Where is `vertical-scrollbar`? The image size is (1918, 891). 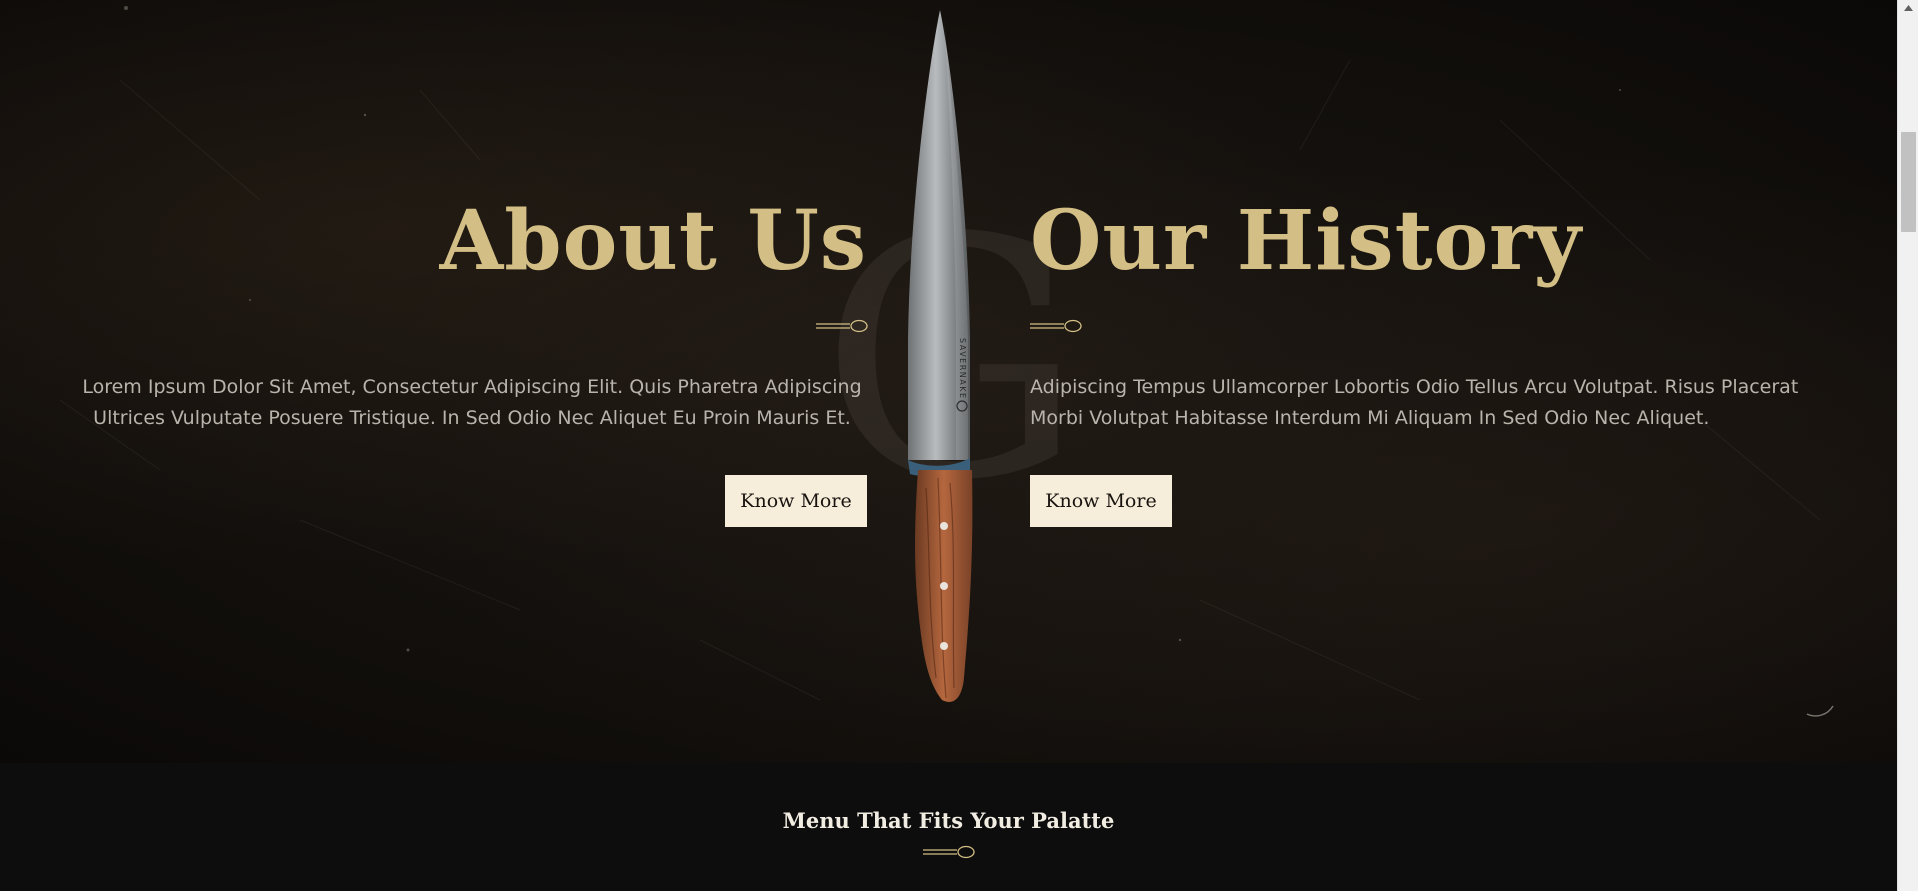
vertical-scrollbar is located at coordinates (1907, 445).